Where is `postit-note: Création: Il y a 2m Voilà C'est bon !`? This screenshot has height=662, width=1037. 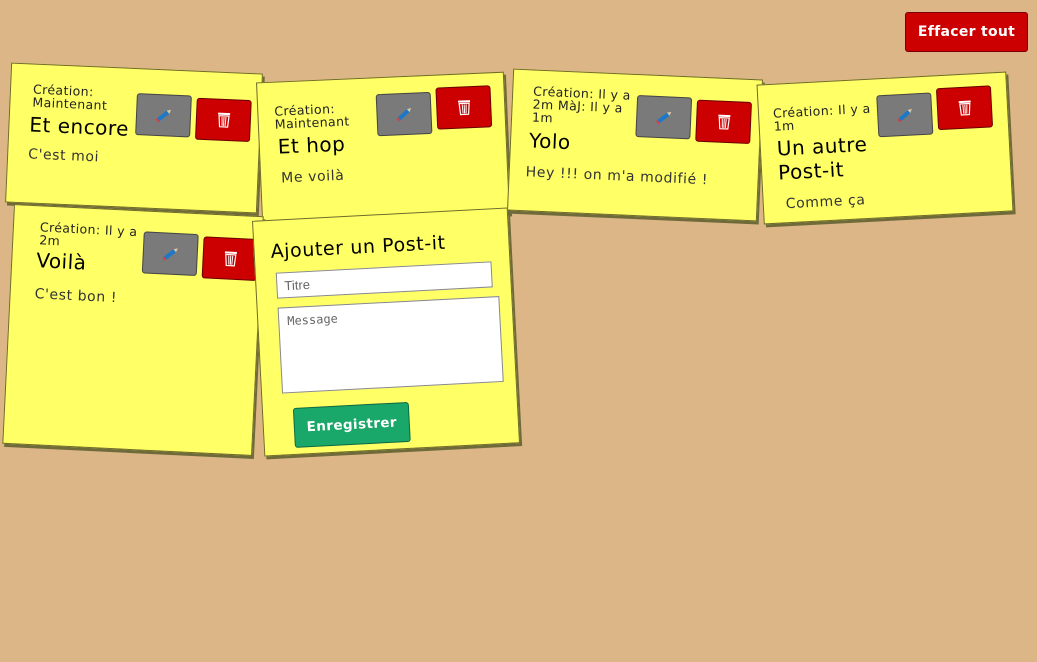 postit-note: Création: Il y a 2m Voilà C'est bon ! is located at coordinates (133, 330).